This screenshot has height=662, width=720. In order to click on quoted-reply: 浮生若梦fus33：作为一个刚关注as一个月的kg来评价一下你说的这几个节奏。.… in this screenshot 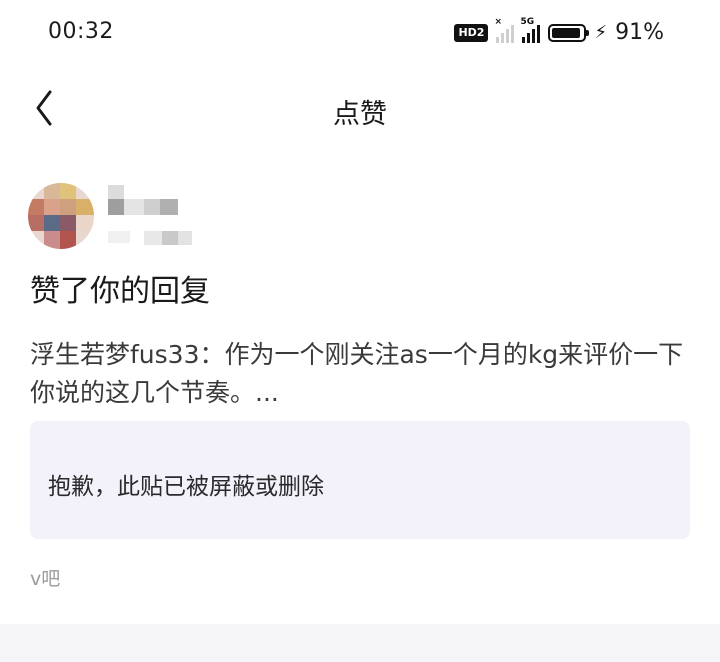, I will do `click(365, 374)`.